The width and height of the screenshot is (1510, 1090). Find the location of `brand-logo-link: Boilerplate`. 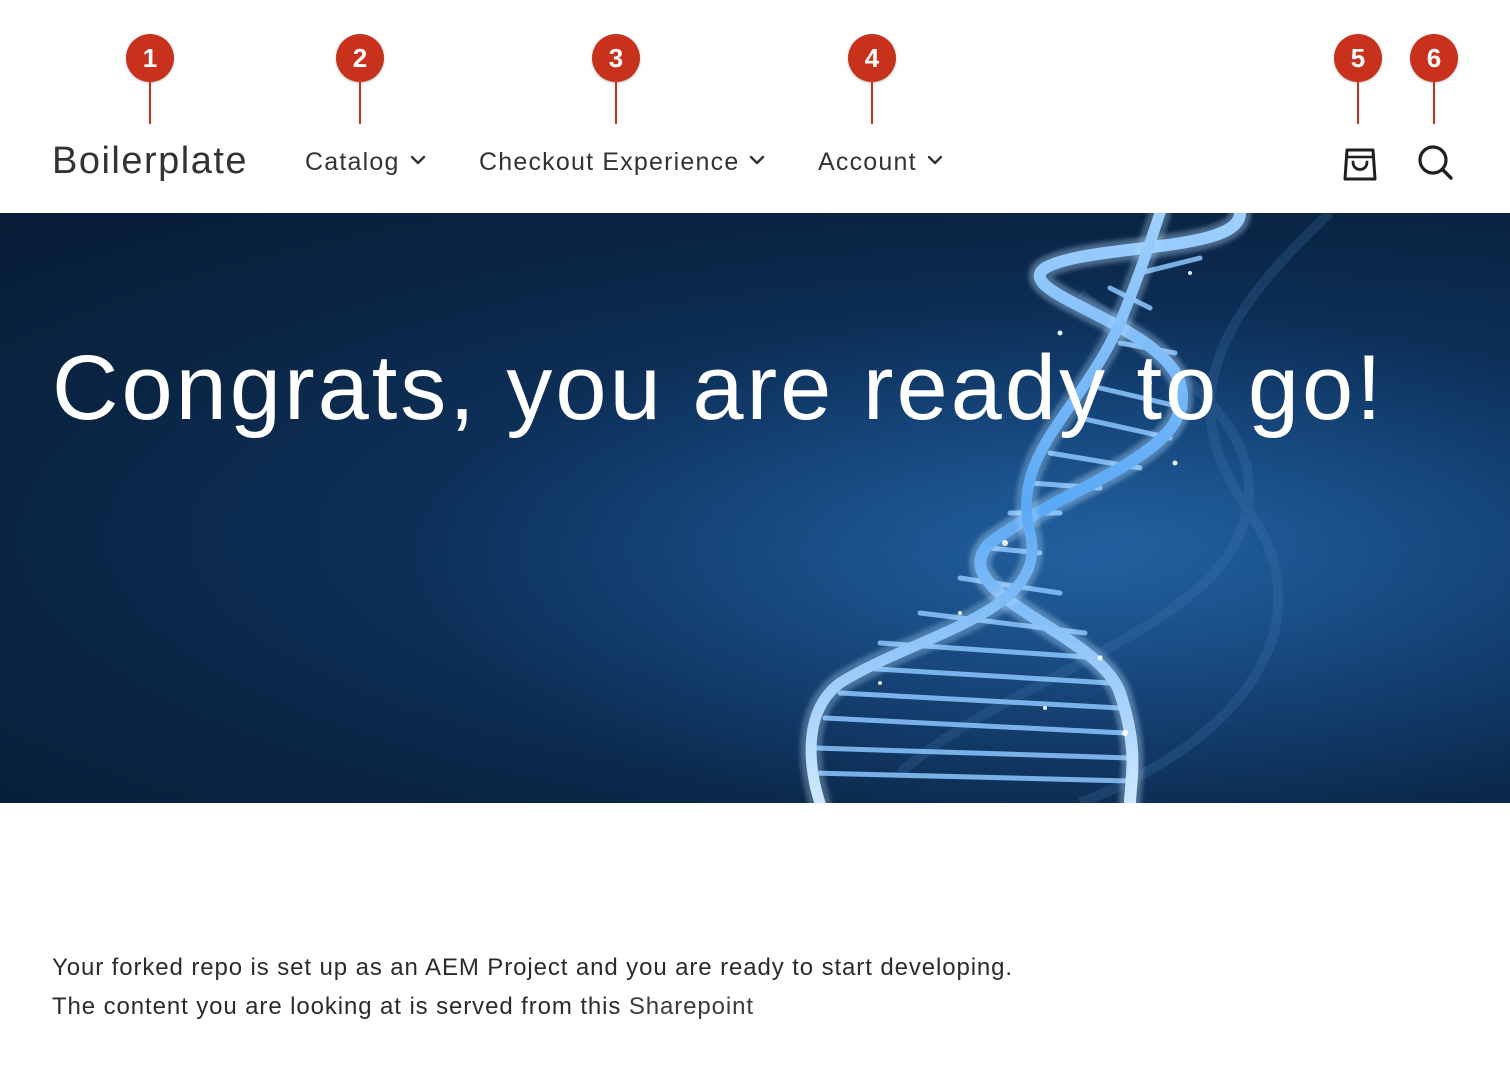

brand-logo-link: Boilerplate is located at coordinates (150, 161).